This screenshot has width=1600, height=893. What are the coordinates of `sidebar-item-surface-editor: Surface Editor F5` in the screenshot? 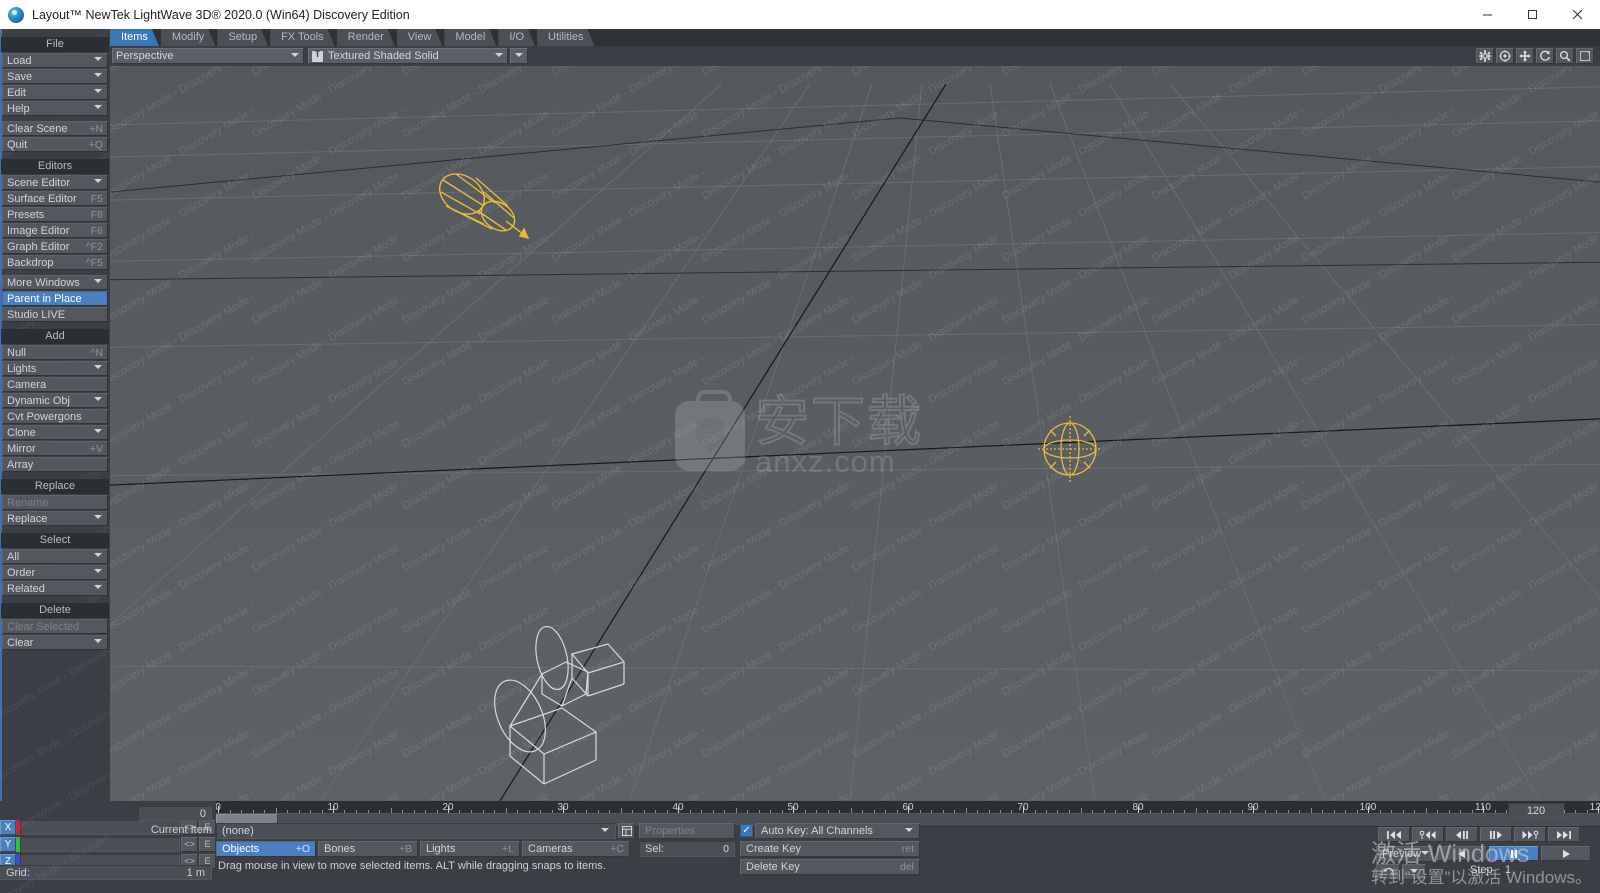 It's located at (55, 198).